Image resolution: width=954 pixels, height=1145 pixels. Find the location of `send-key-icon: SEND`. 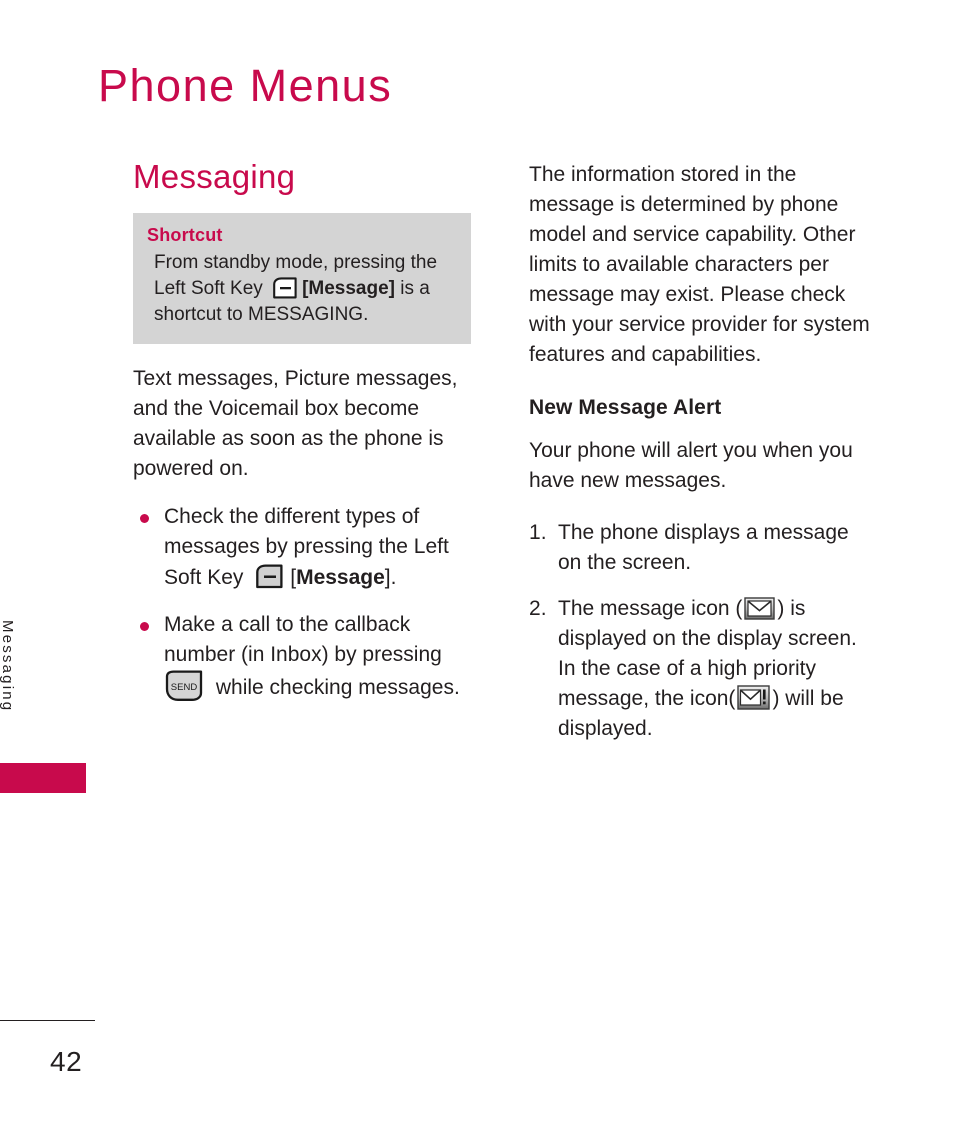

send-key-icon: SEND is located at coordinates (184, 686).